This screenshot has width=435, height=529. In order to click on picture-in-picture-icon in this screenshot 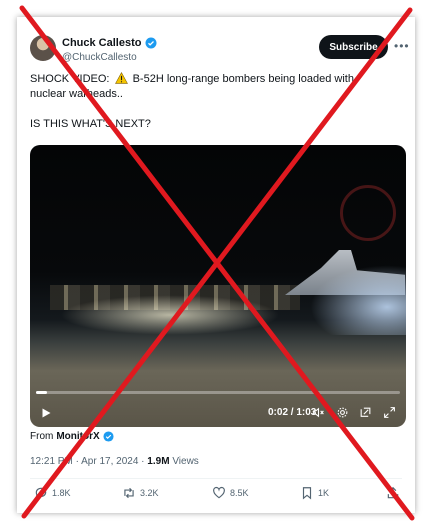, I will do `click(365, 412)`.